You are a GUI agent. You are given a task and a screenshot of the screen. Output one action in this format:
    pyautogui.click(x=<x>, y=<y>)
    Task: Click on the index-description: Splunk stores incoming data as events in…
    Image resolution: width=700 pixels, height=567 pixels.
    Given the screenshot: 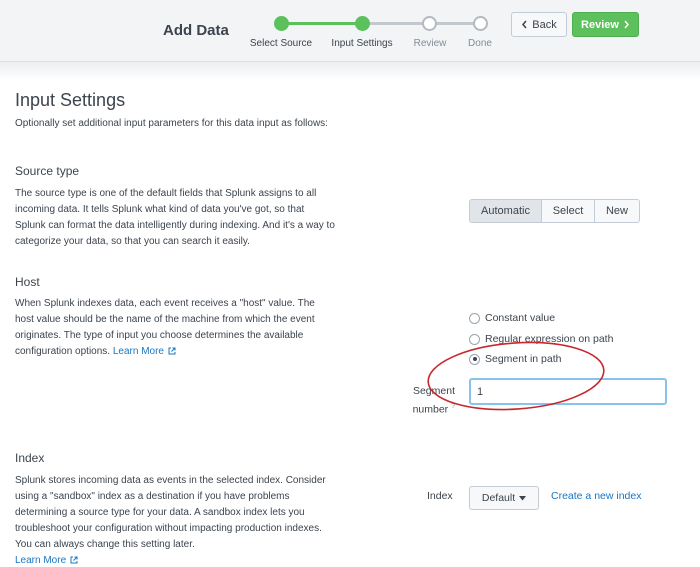 What is the action you would take?
    pyautogui.click(x=175, y=520)
    